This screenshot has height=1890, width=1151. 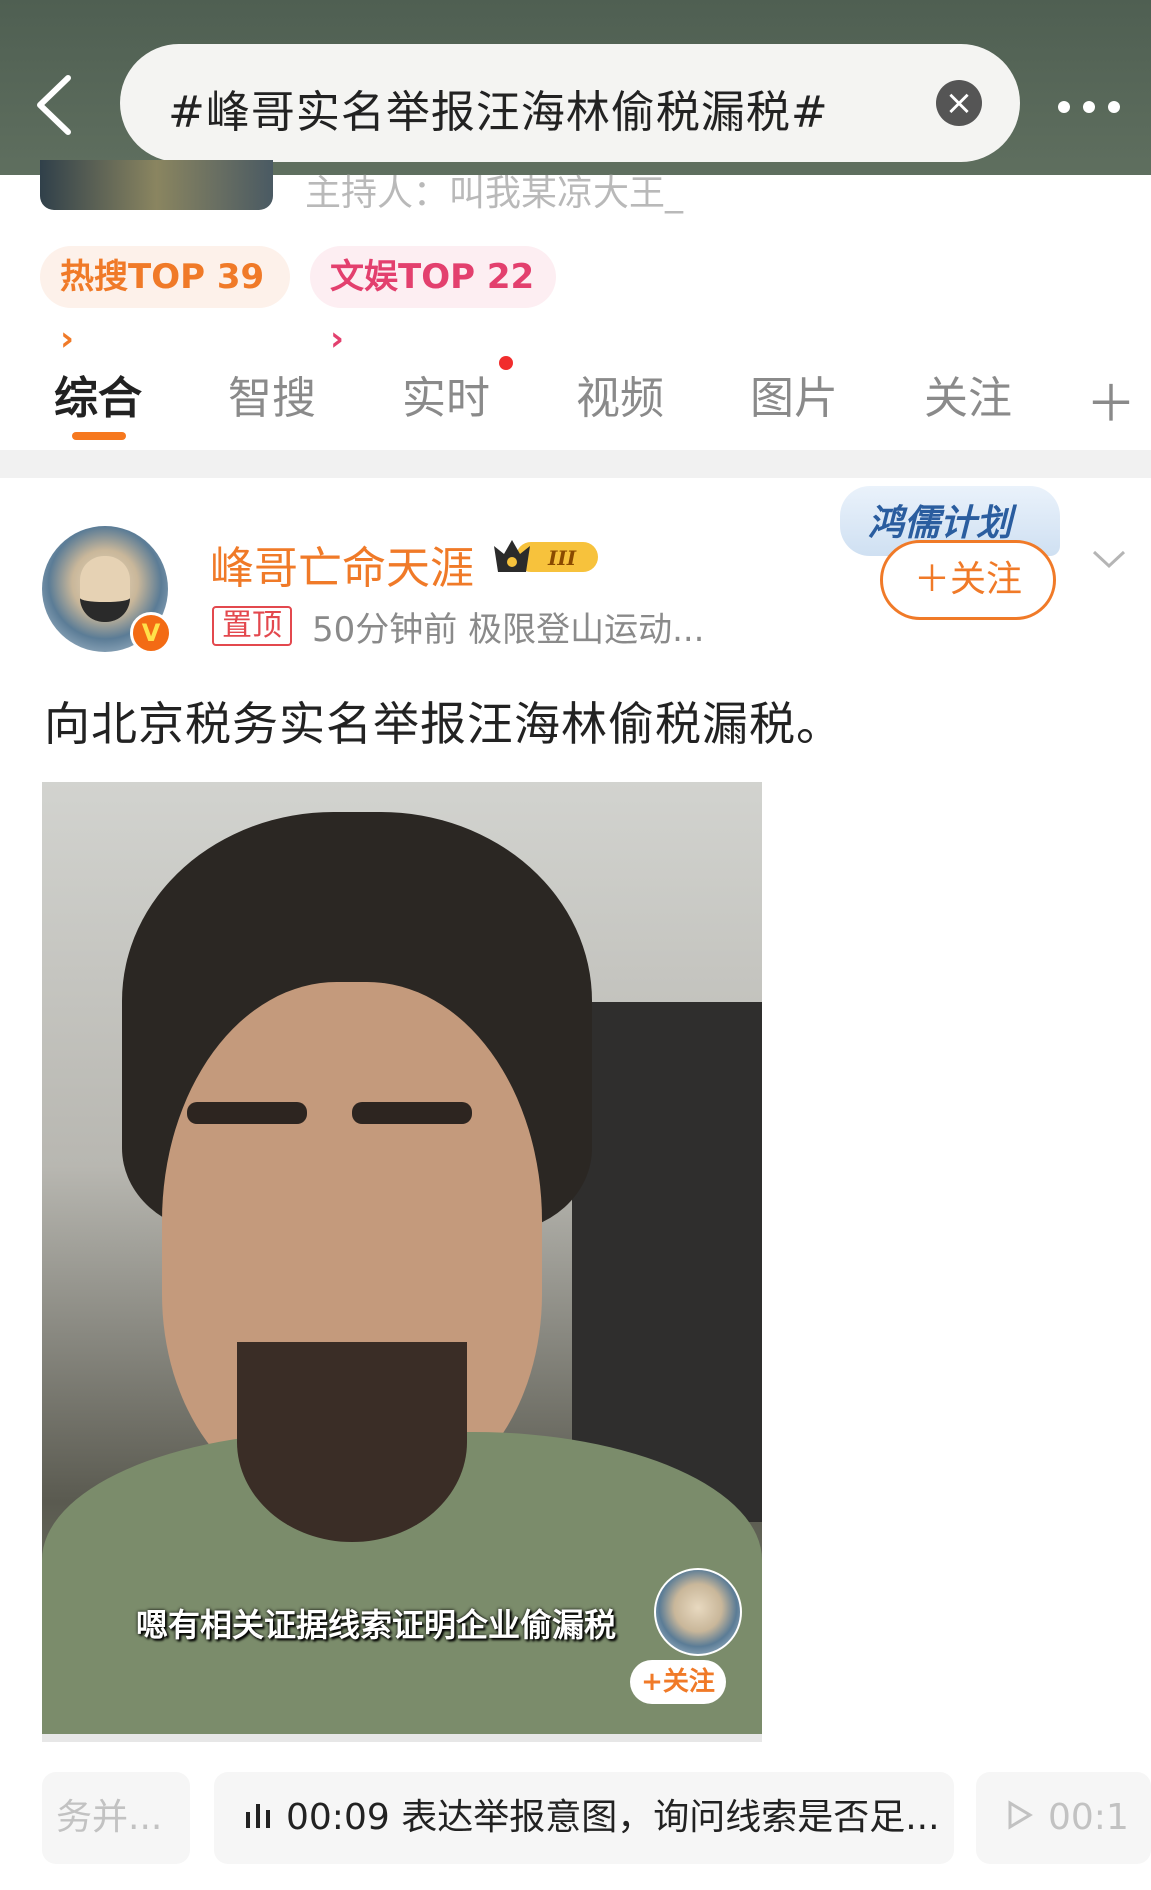 I want to click on tab-images: 图片, so click(x=794, y=394).